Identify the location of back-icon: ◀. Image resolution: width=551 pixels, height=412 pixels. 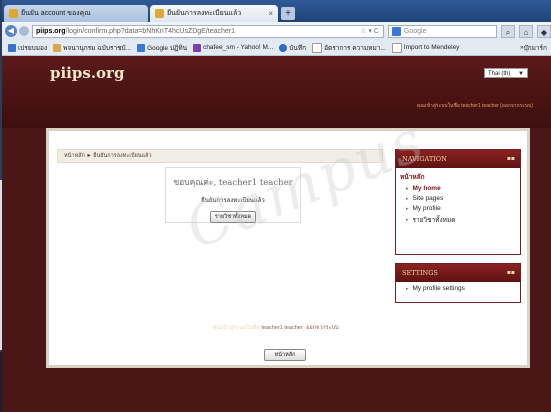
(11, 31).